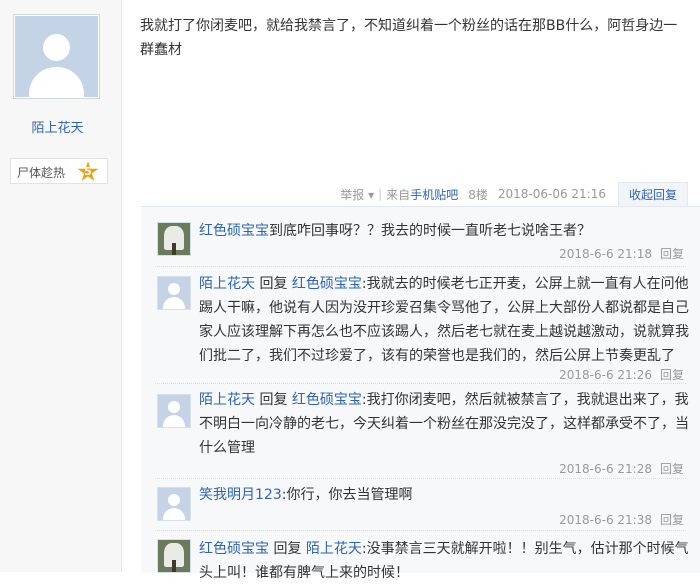  I want to click on reply-time: 2018-6-6 21:38, so click(605, 520).